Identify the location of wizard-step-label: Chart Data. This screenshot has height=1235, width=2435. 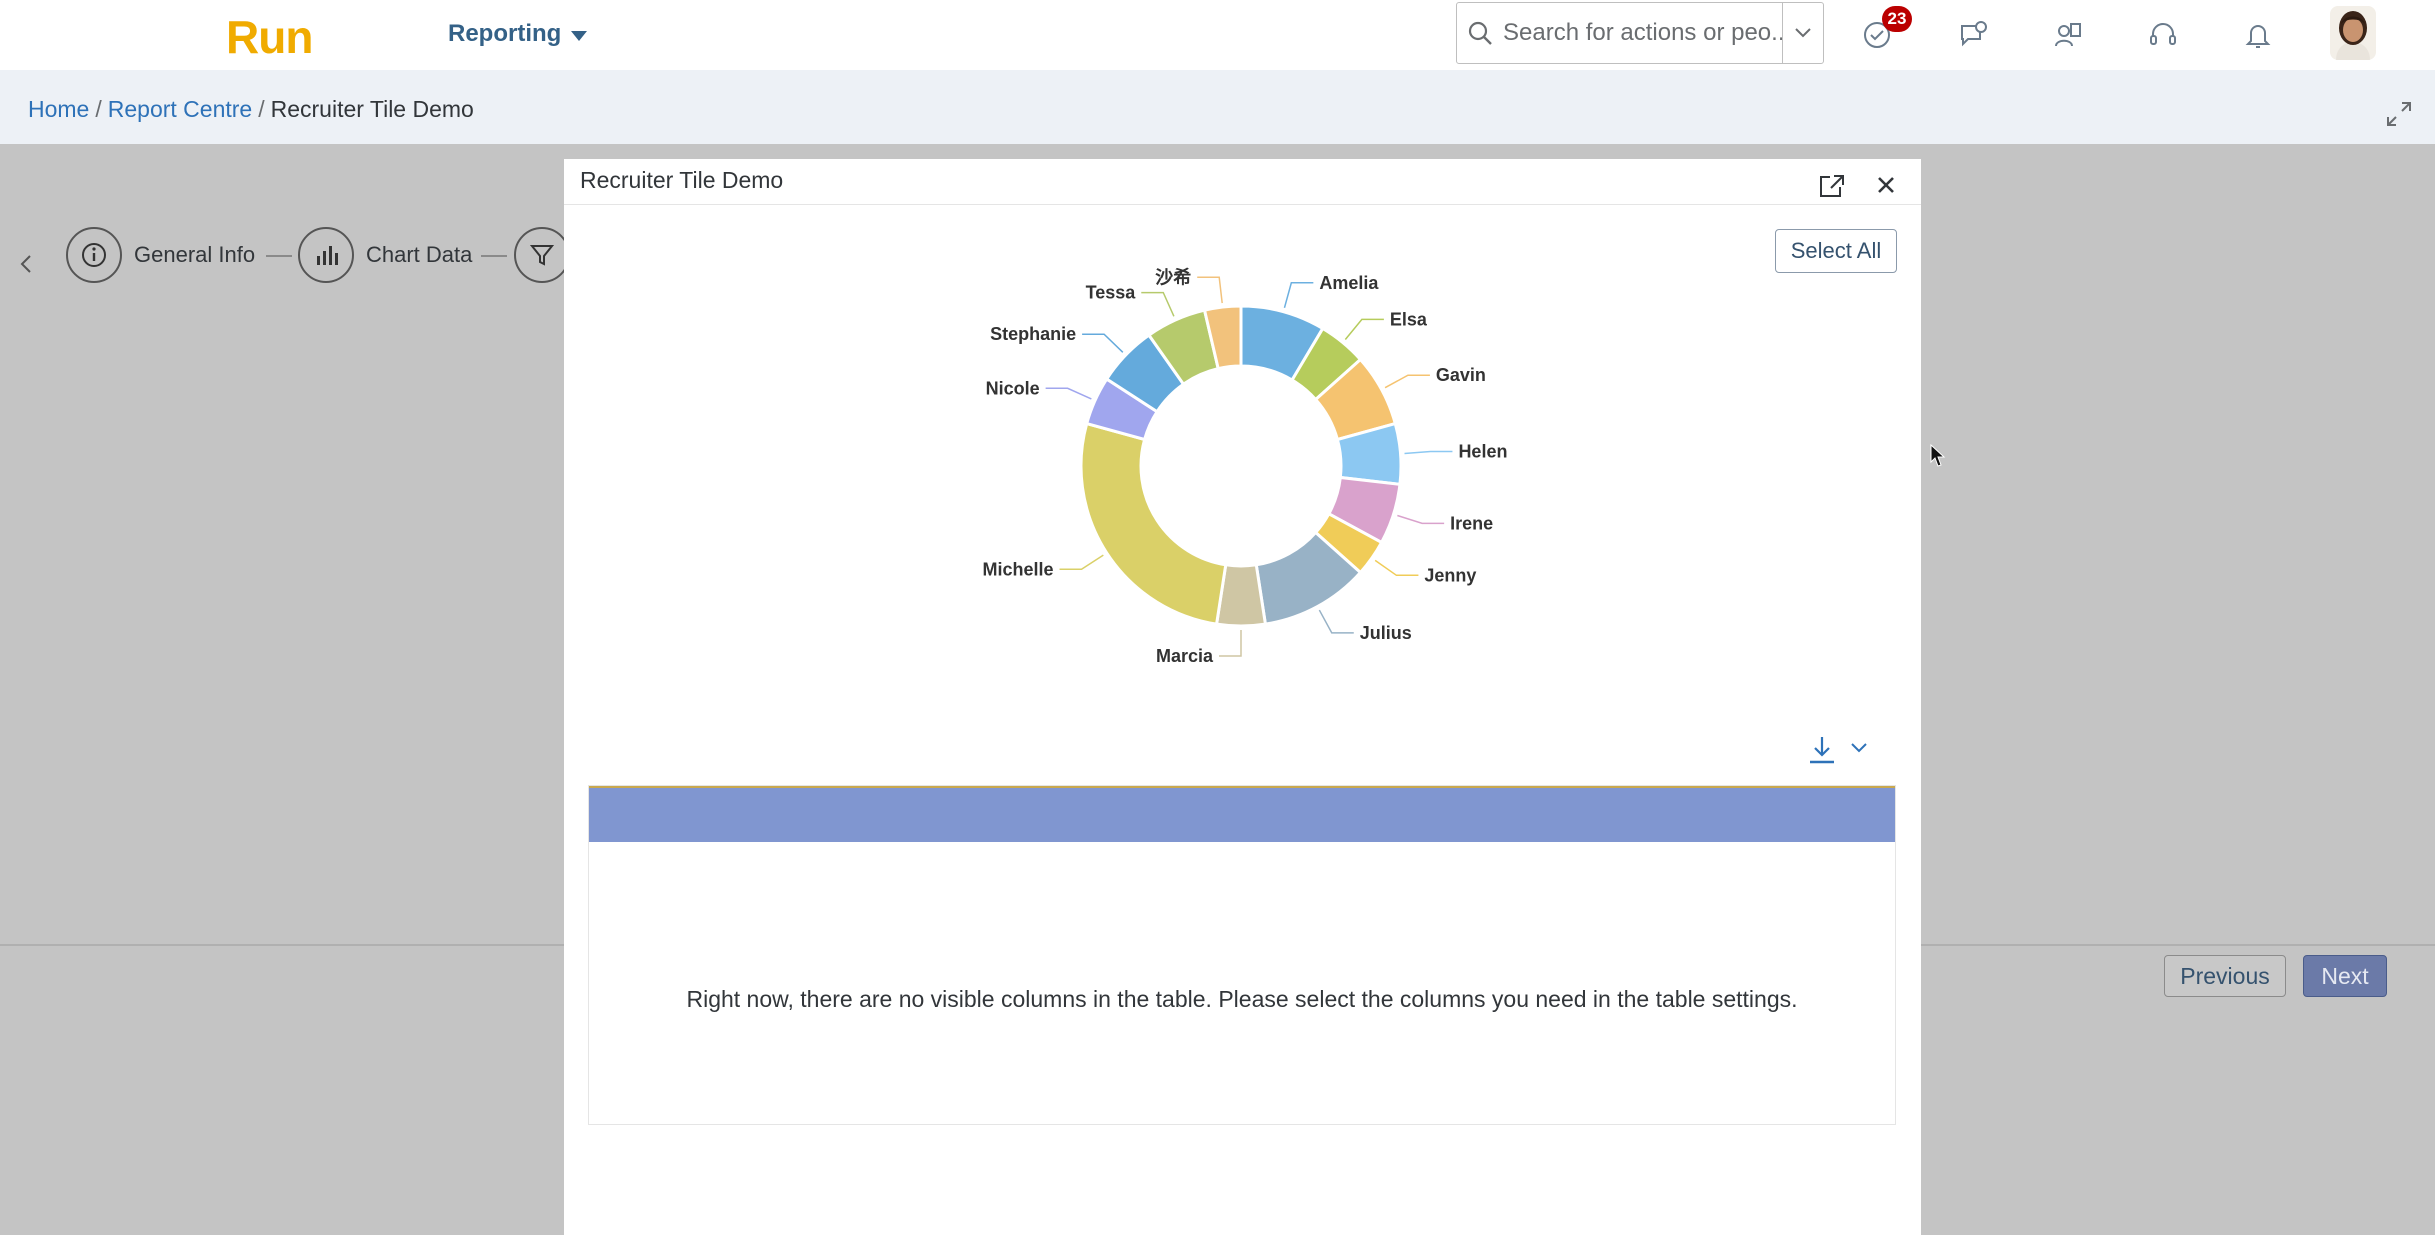
(419, 254).